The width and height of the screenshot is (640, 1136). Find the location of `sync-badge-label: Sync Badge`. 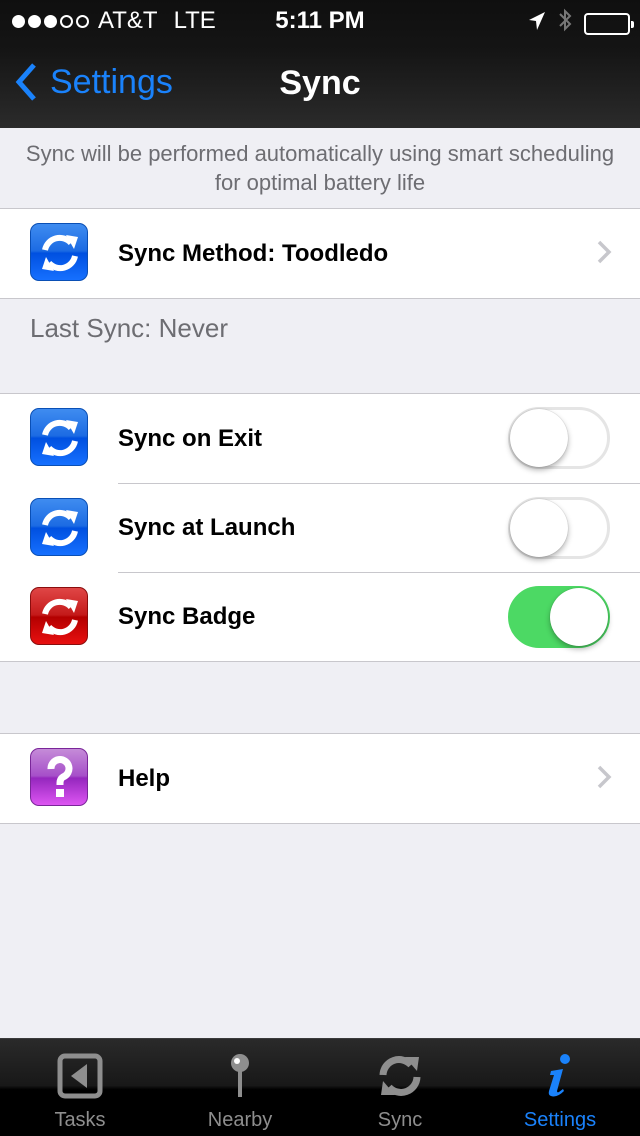

sync-badge-label: Sync Badge is located at coordinates (187, 616).